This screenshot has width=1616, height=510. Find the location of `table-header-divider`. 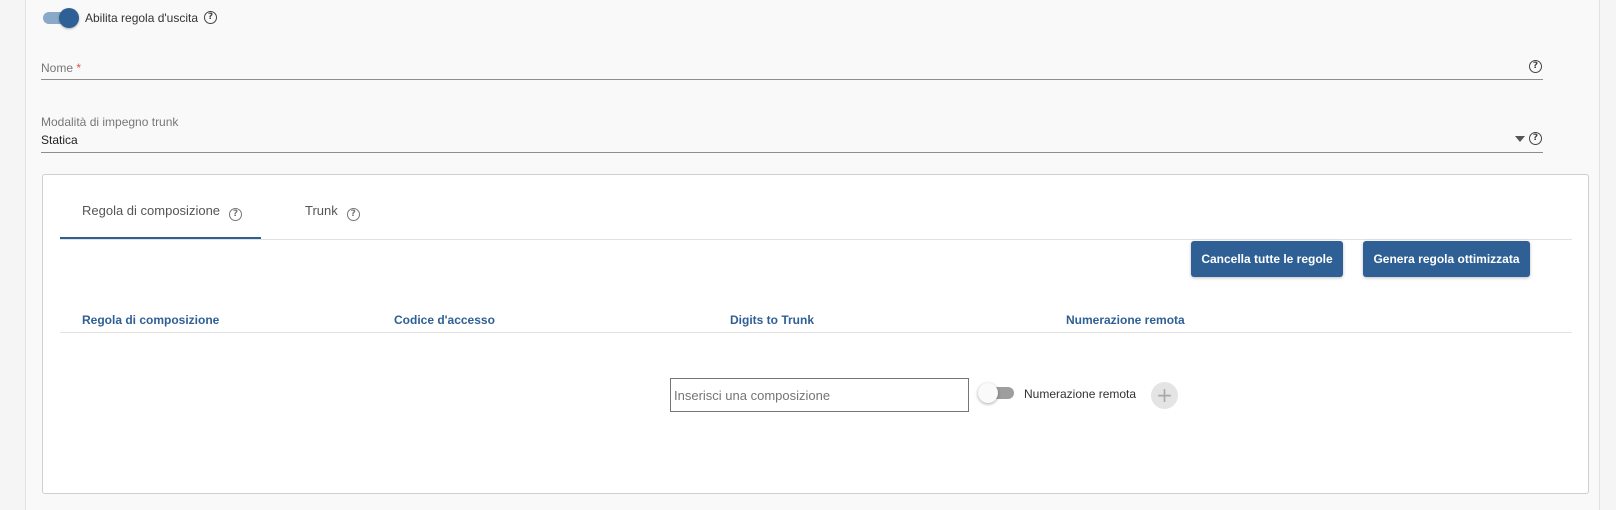

table-header-divider is located at coordinates (816, 332).